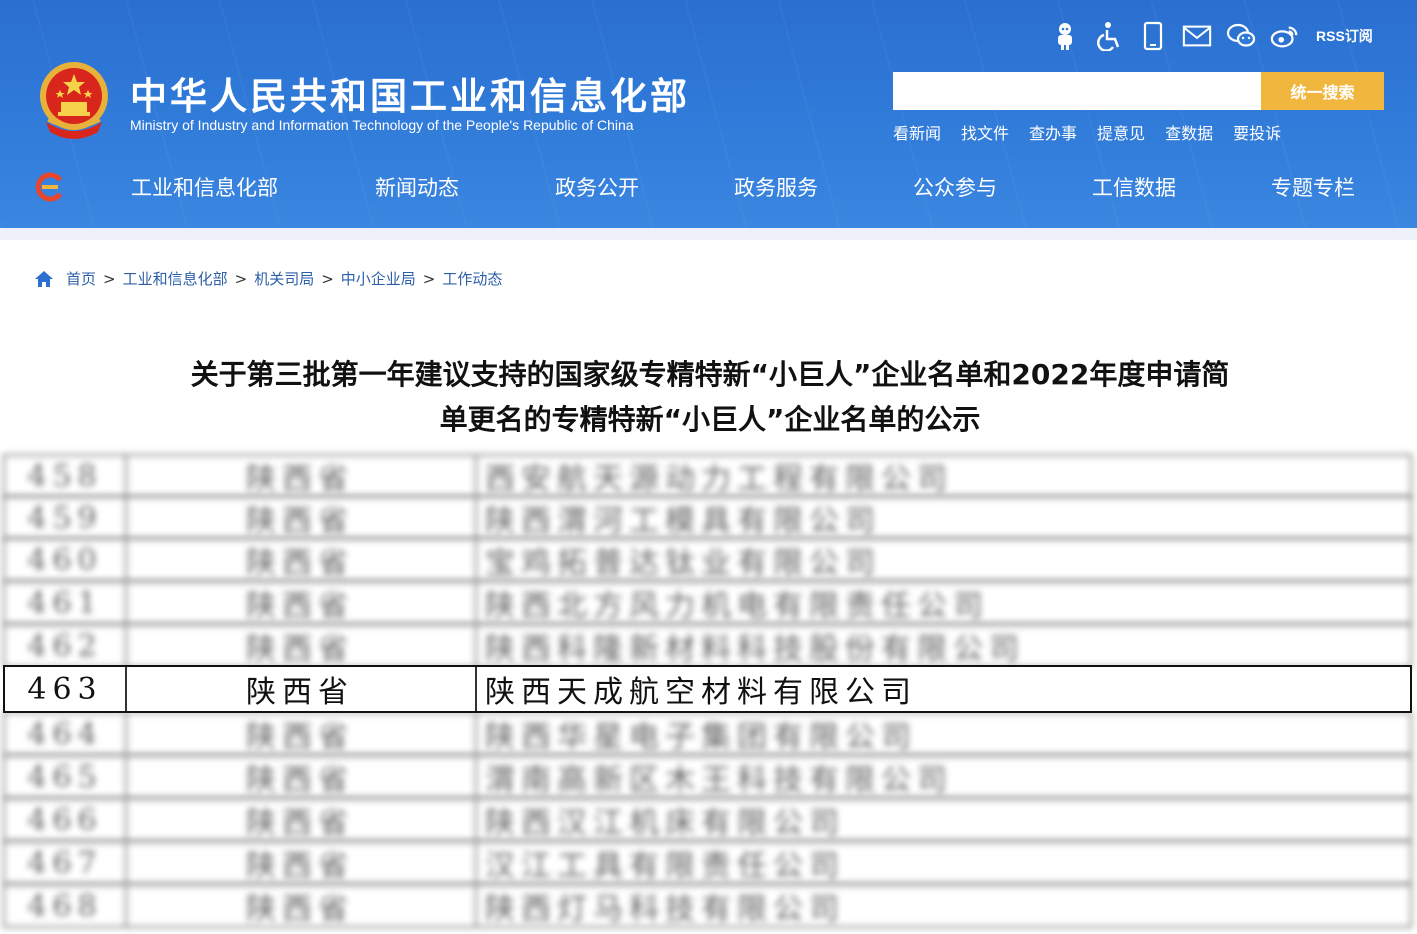  I want to click on nav-item-miit: 工业和信息化部, so click(204, 187).